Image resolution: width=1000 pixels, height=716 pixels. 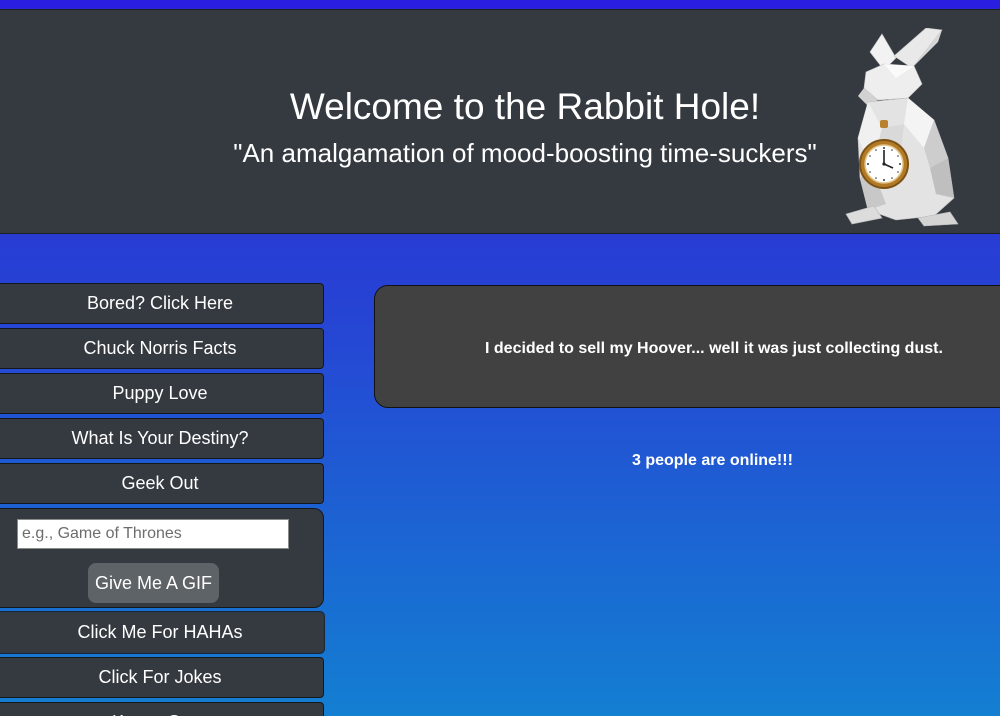 I want to click on top-bar, so click(x=500, y=4).